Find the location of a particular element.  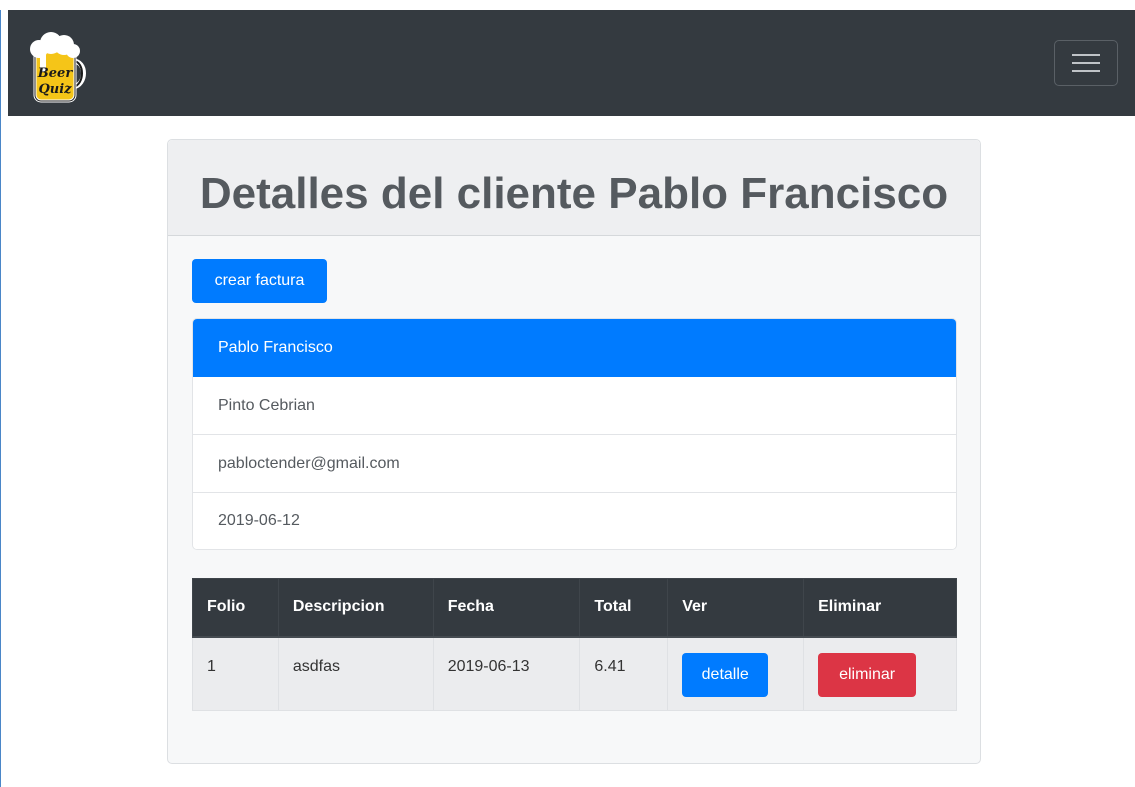

cell-folio: 1 is located at coordinates (235, 673).